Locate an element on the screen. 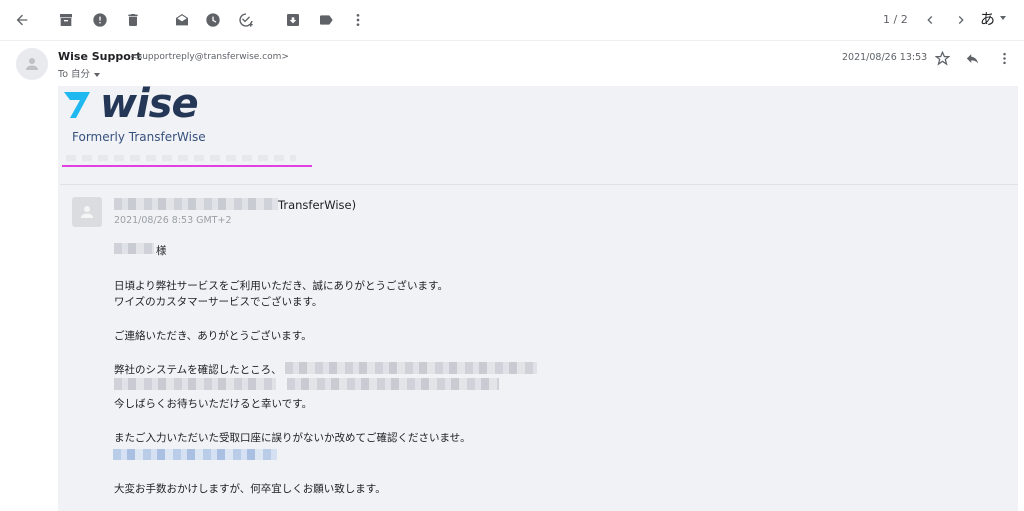  highlight-underline is located at coordinates (187, 166).